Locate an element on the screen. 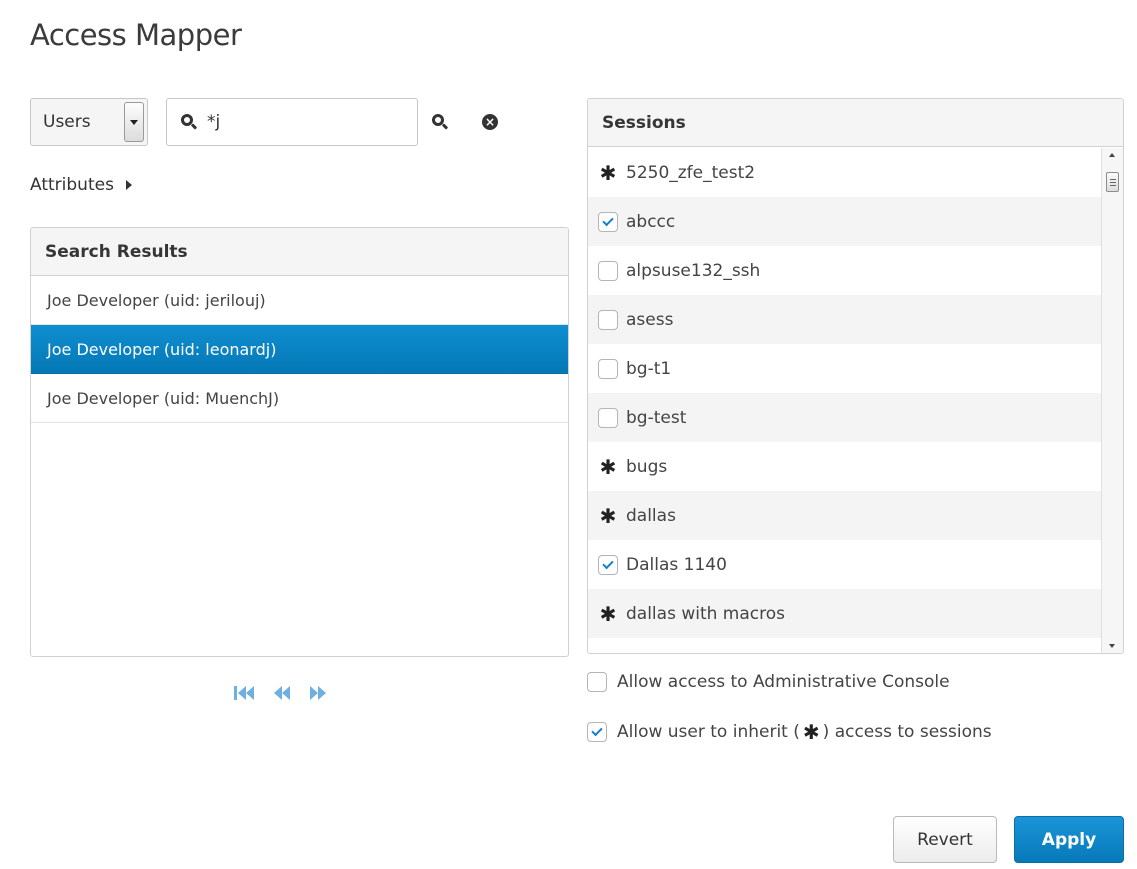 This screenshot has height=869, width=1137. session-label: bugs is located at coordinates (647, 466).